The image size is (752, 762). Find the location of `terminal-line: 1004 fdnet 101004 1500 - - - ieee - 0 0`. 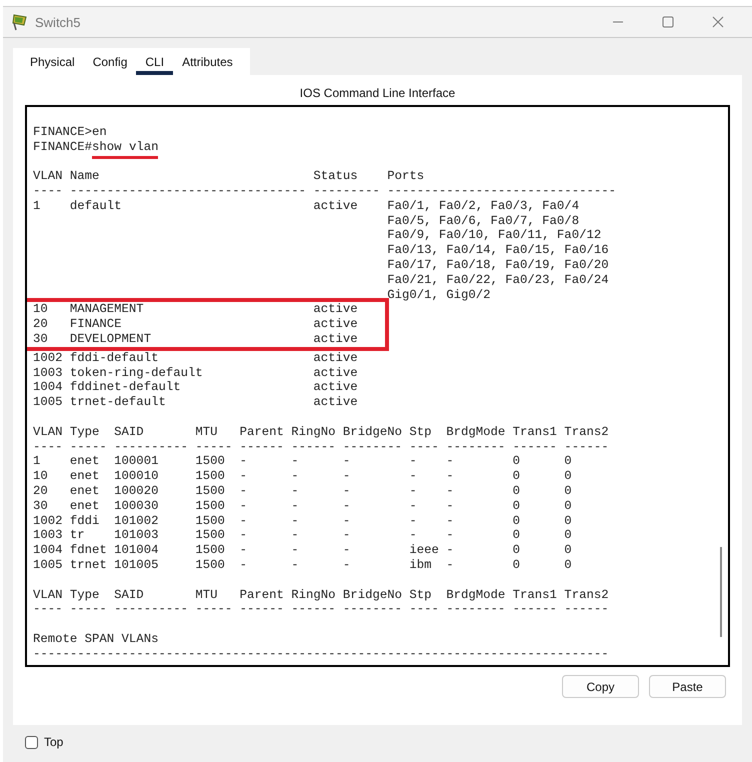

terminal-line: 1004 fdnet 101004 1500 - - - ieee - 0 0 is located at coordinates (303, 550).